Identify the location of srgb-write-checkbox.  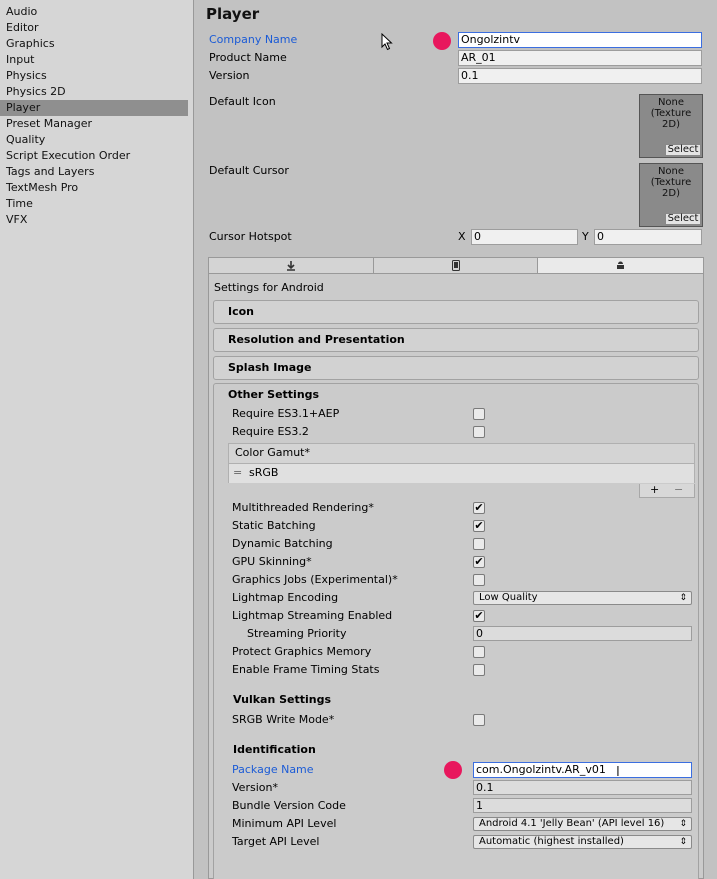
(479, 720).